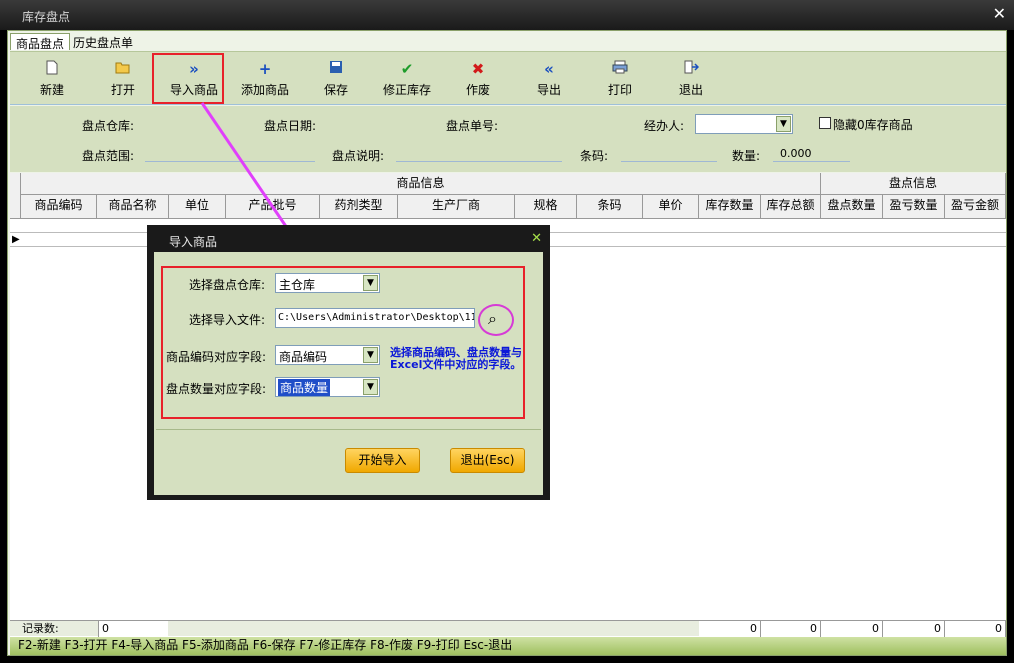 Image resolution: width=1014 pixels, height=663 pixels. I want to click on dialog-warehouse-label: 选择盘点仓库:, so click(227, 285).